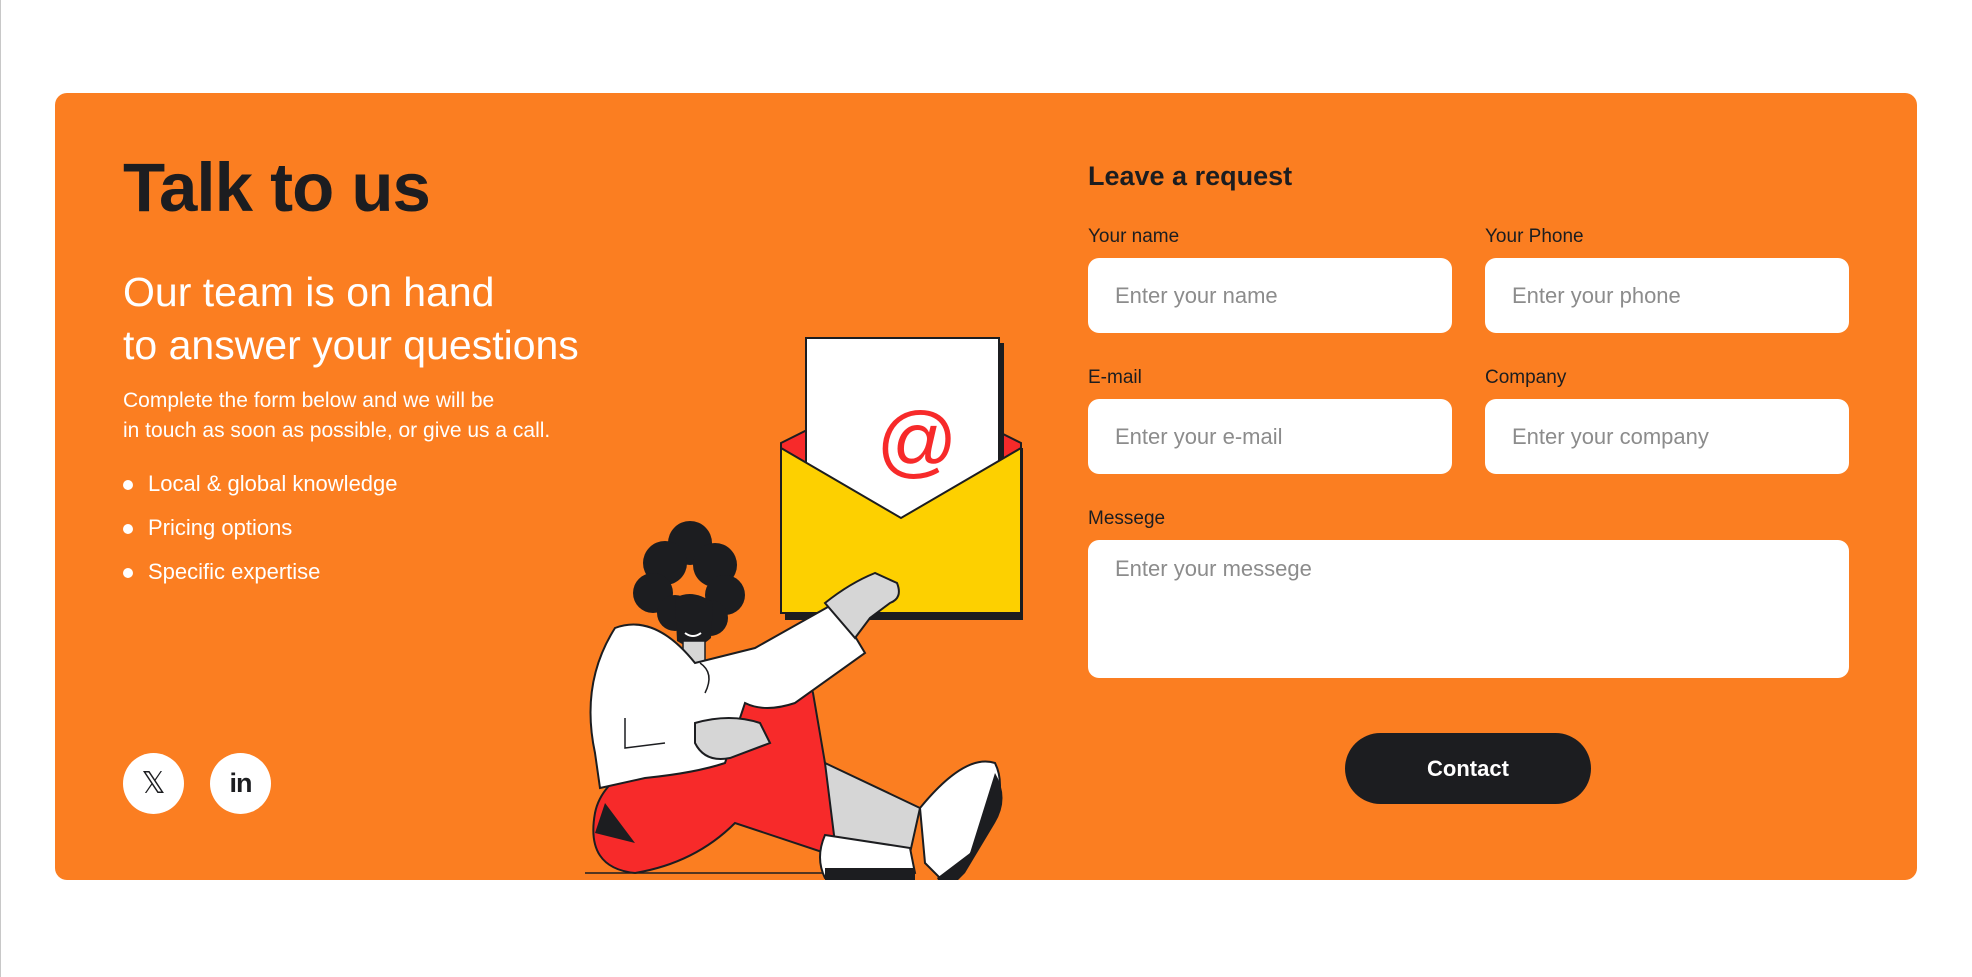 The image size is (1972, 977). I want to click on benefit-item: Local & global knowledge, so click(260, 495).